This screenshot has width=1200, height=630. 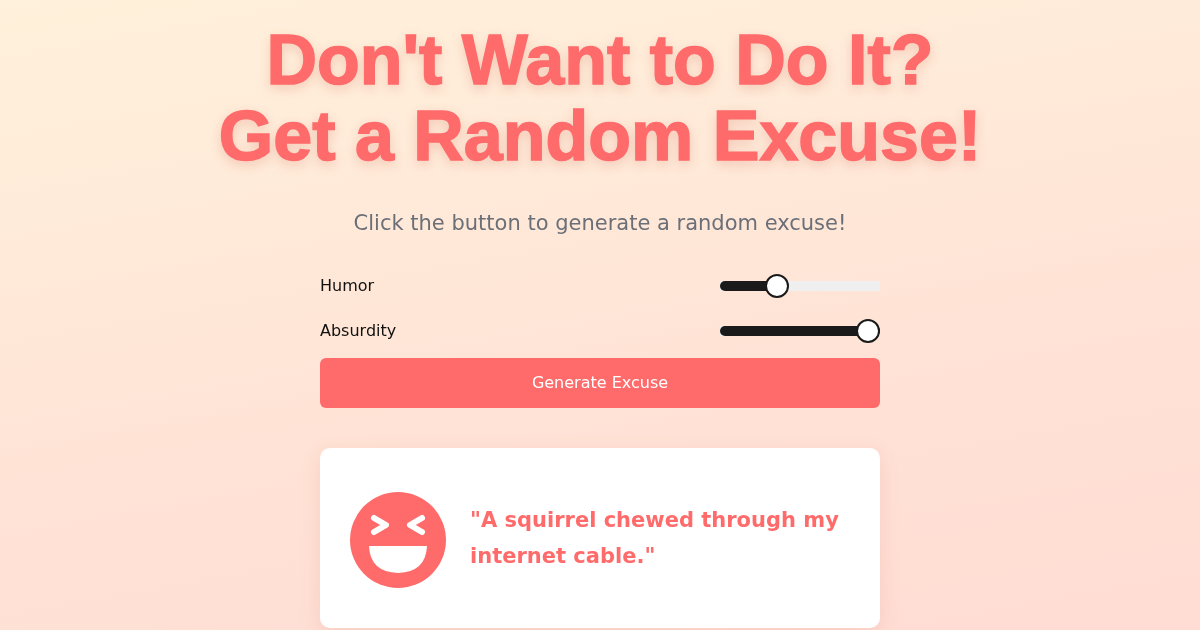 What do you see at coordinates (600, 382) in the screenshot?
I see `generate-button: Generate Excuse` at bounding box center [600, 382].